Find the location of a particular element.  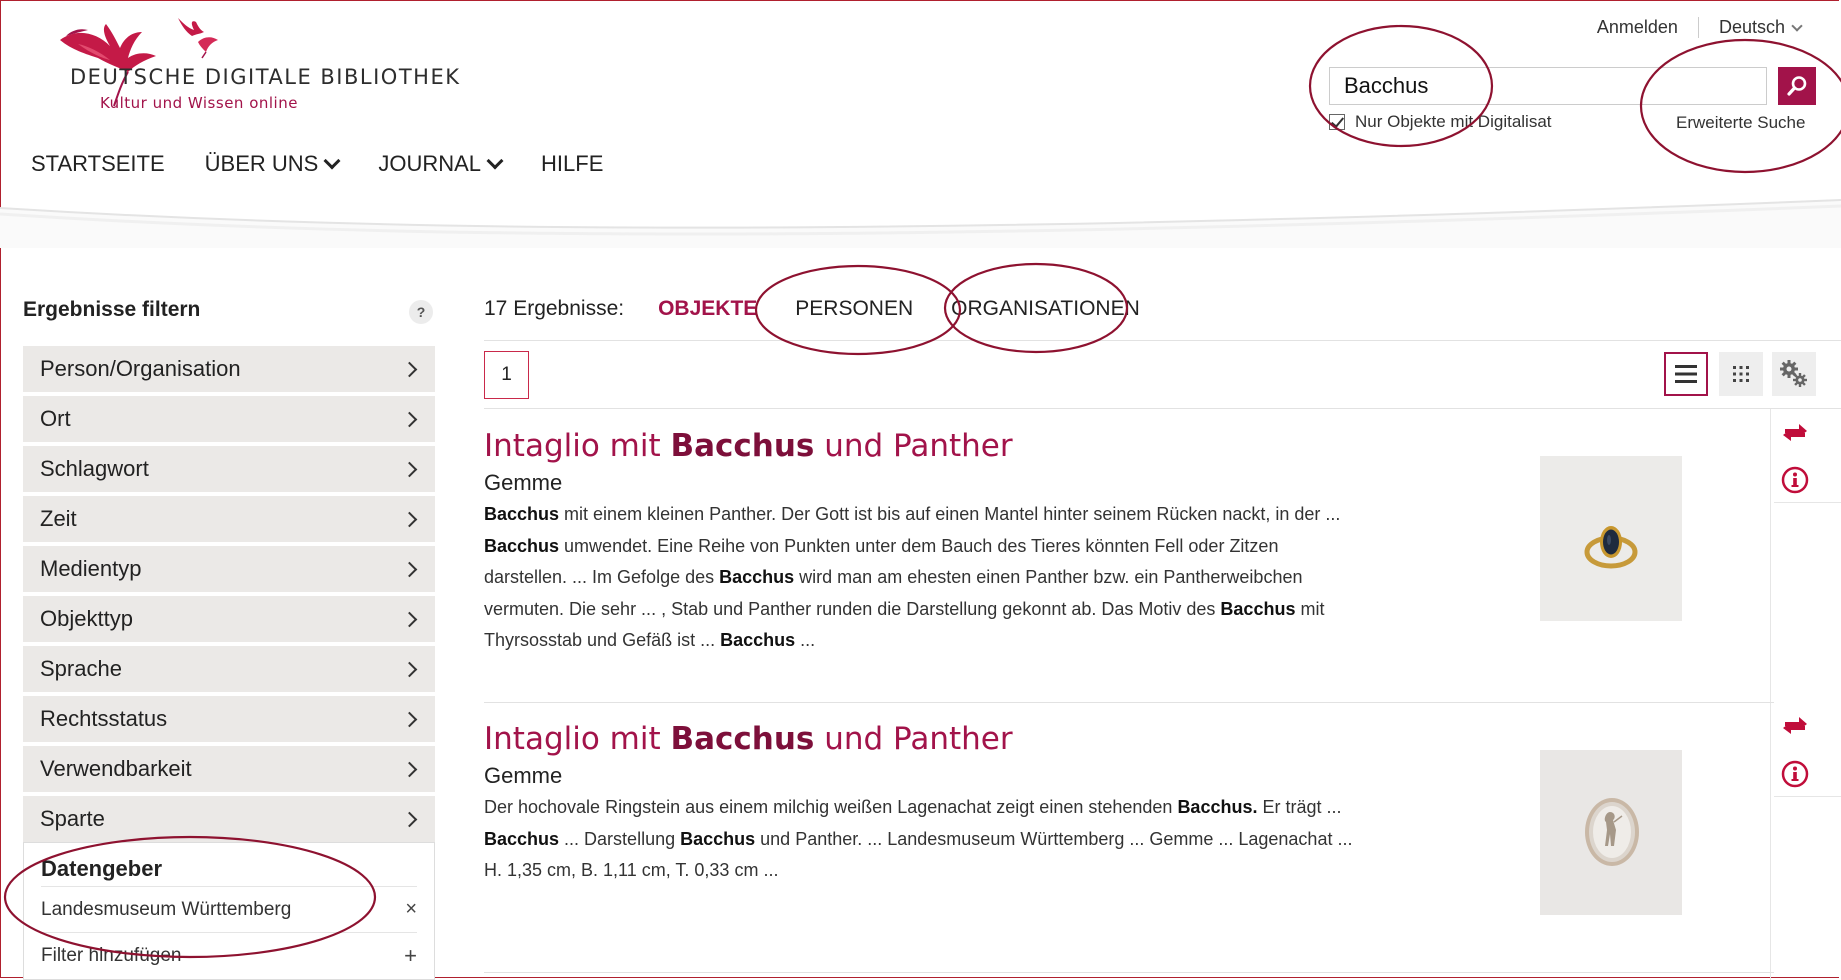

header-wave-divider is located at coordinates (920, 223).